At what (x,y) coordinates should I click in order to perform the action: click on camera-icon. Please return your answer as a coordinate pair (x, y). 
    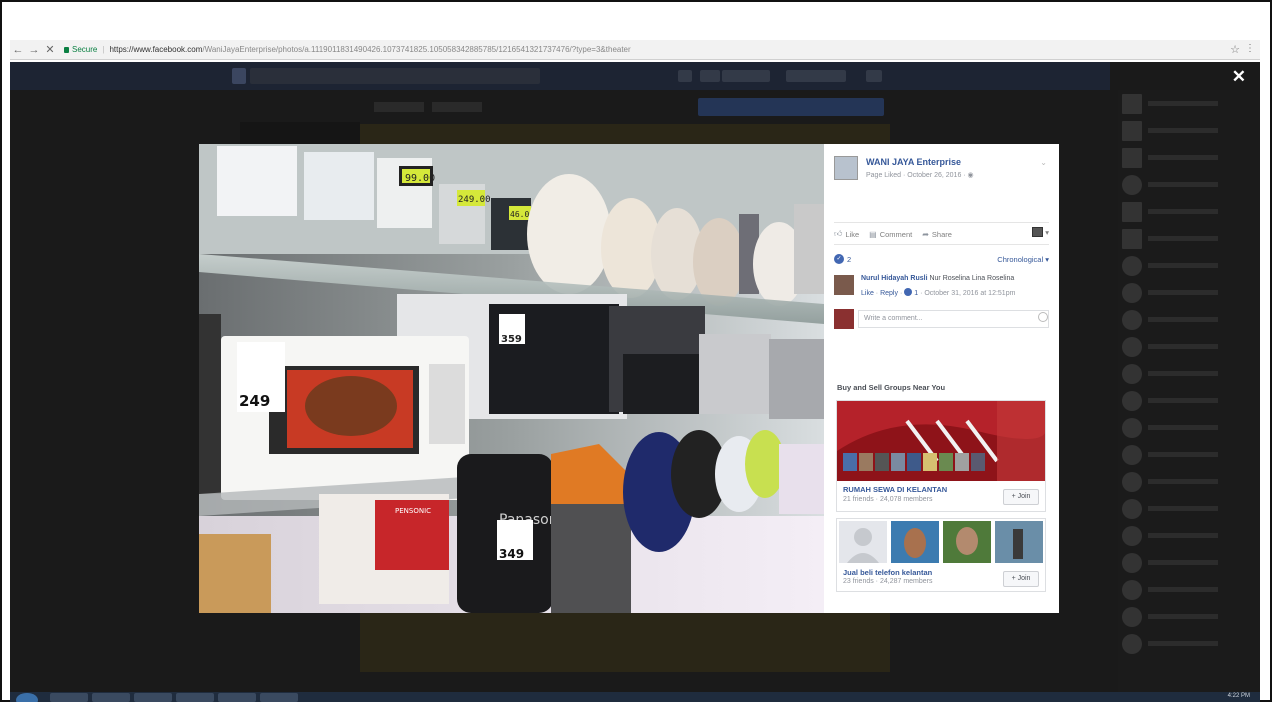
    Looking at the image, I should click on (1043, 317).